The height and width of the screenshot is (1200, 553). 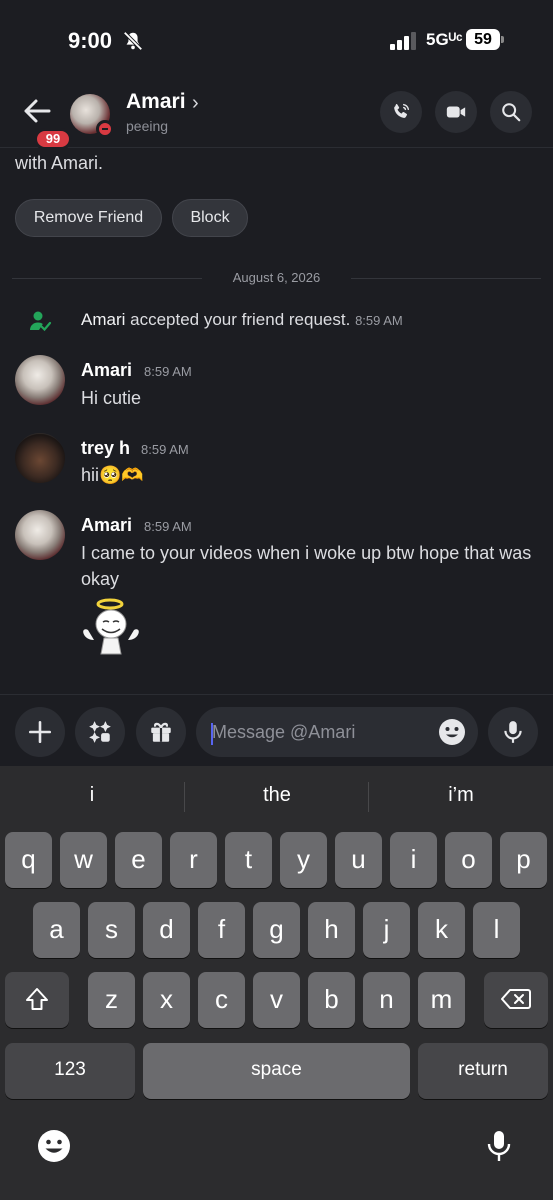 What do you see at coordinates (193, 860) in the screenshot?
I see `key-r: r` at bounding box center [193, 860].